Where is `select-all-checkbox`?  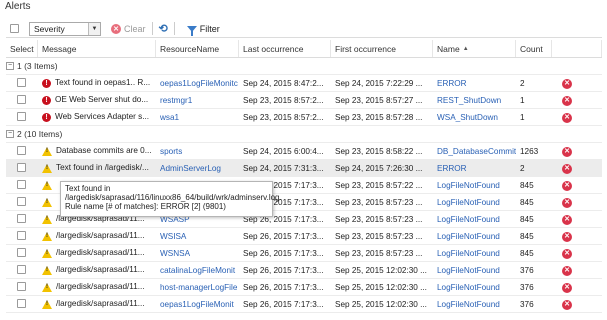 select-all-checkbox is located at coordinates (14, 28).